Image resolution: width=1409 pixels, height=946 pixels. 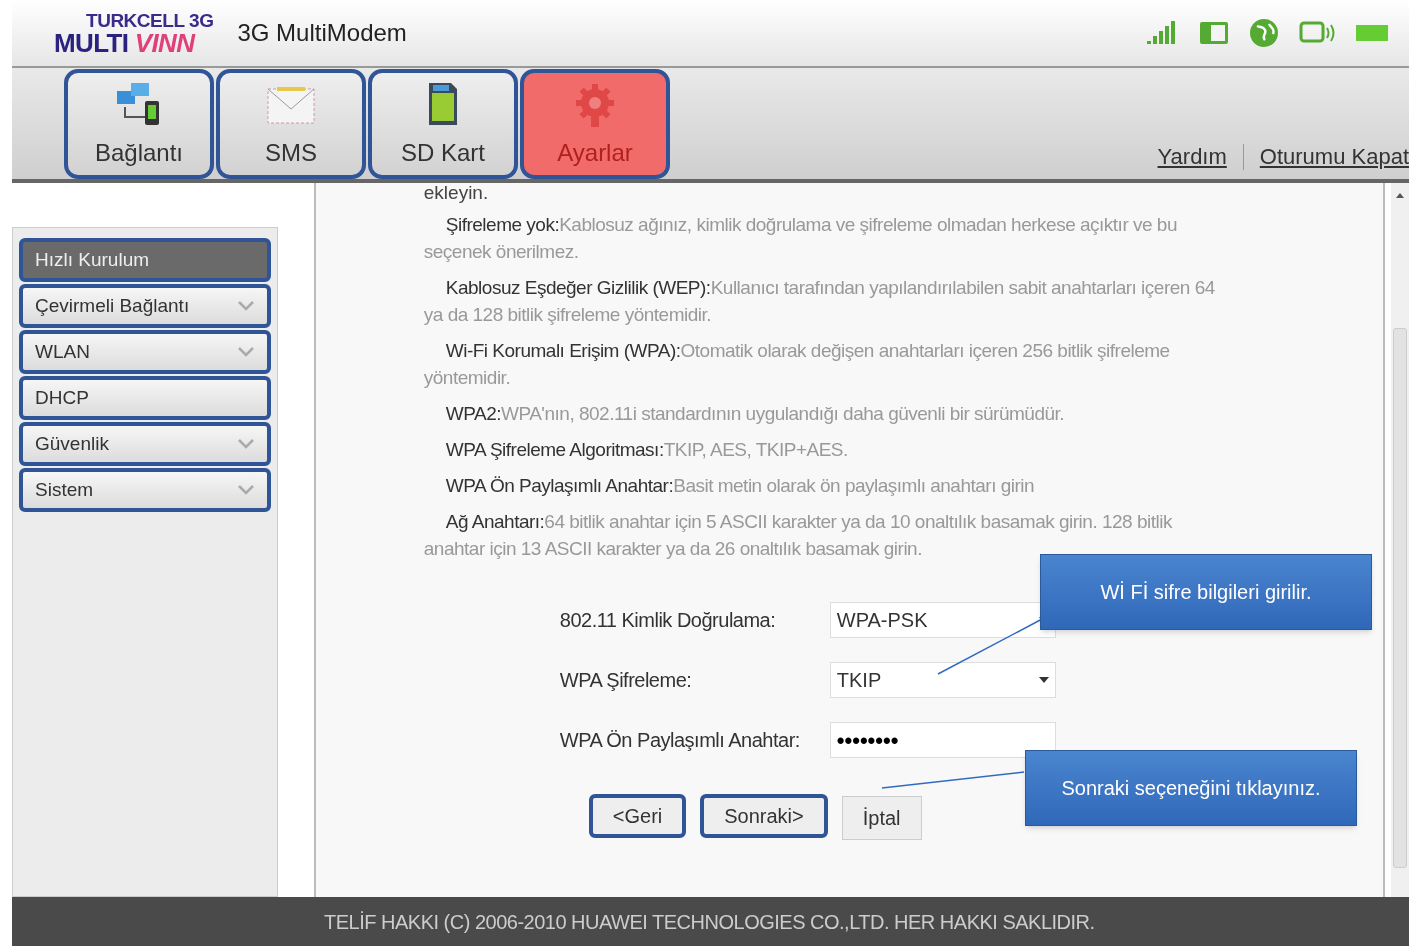 I want to click on globe-icon, so click(x=1264, y=33).